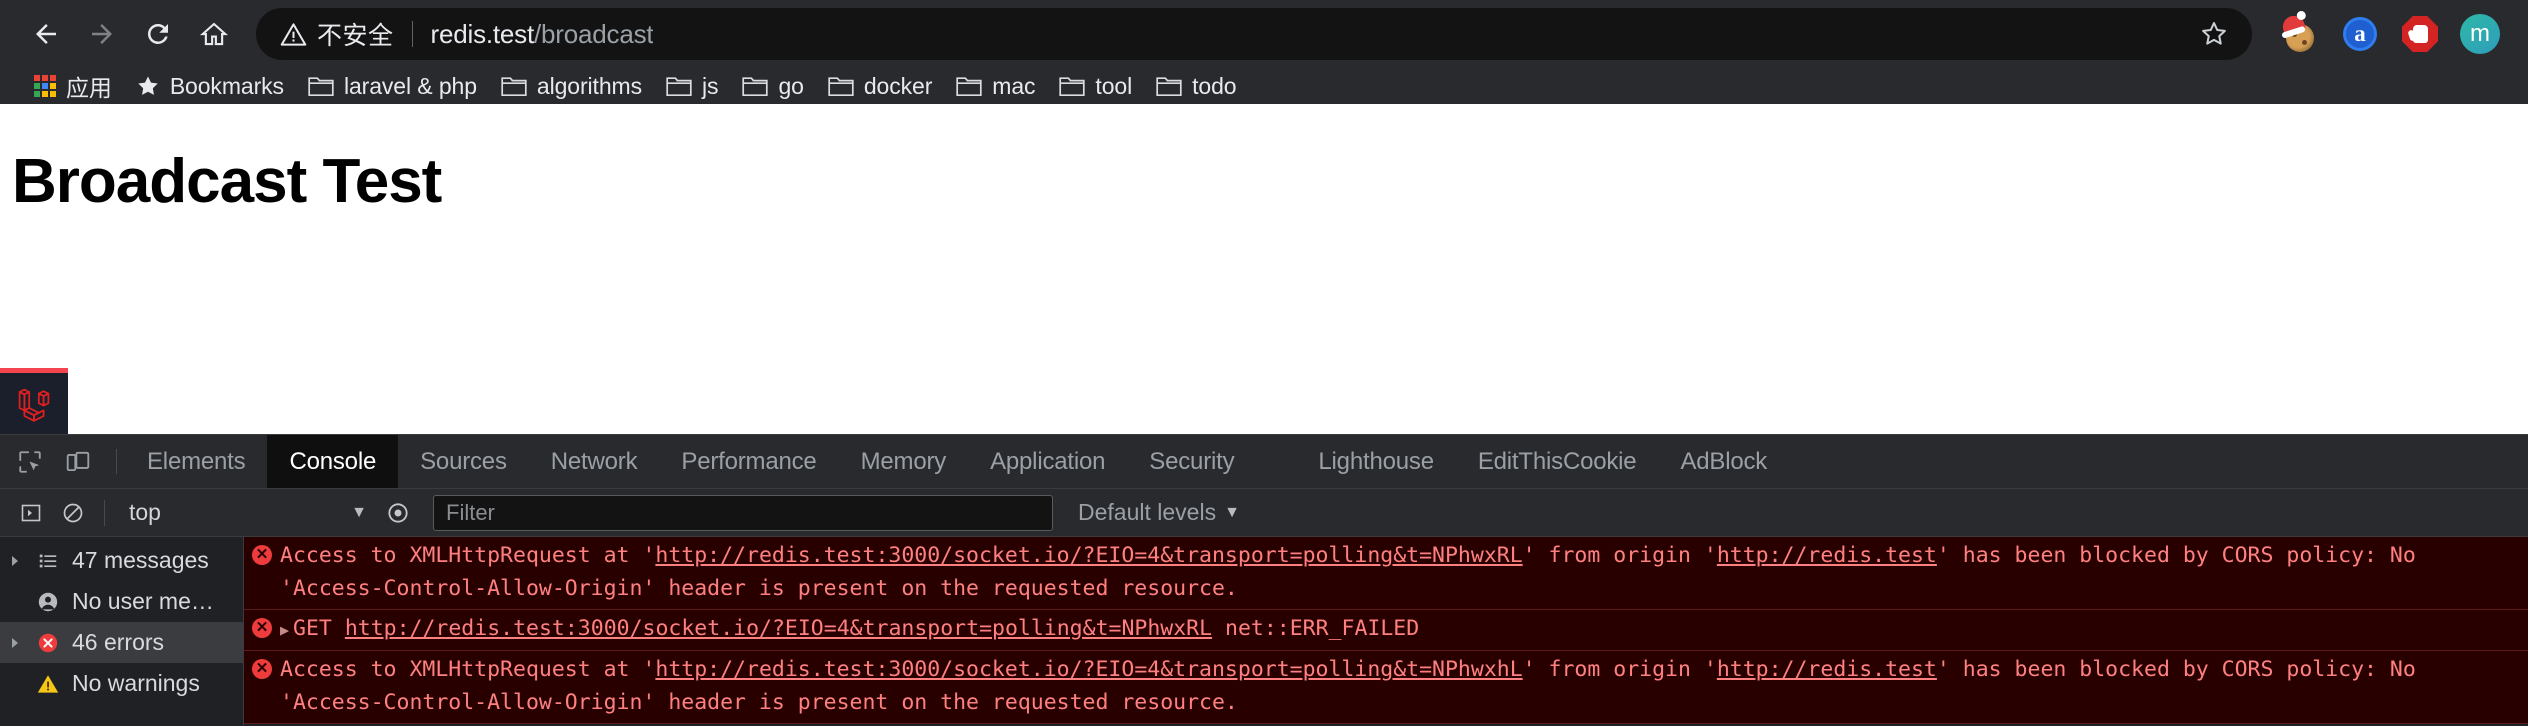 This screenshot has height=726, width=2528. I want to click on bookmark-item-apps: 应用, so click(73, 86).